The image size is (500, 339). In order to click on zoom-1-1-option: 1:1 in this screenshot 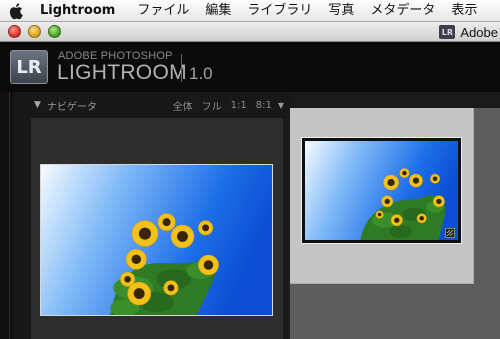, I will do `click(239, 105)`.